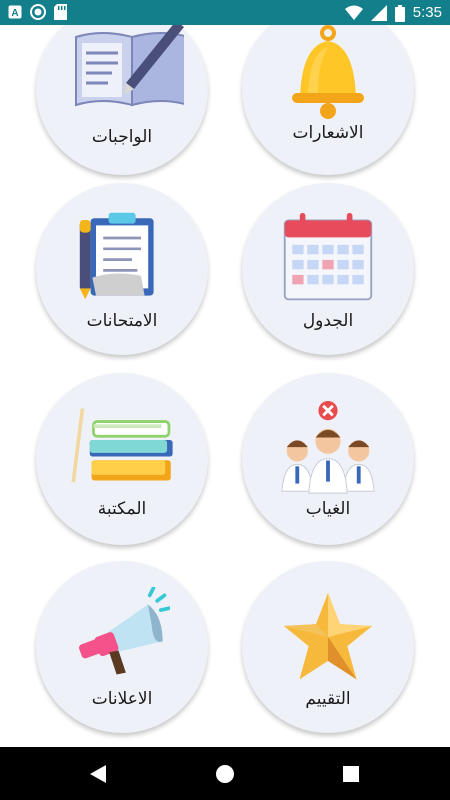  Describe the element at coordinates (122, 445) in the screenshot. I see `books-icon` at that location.